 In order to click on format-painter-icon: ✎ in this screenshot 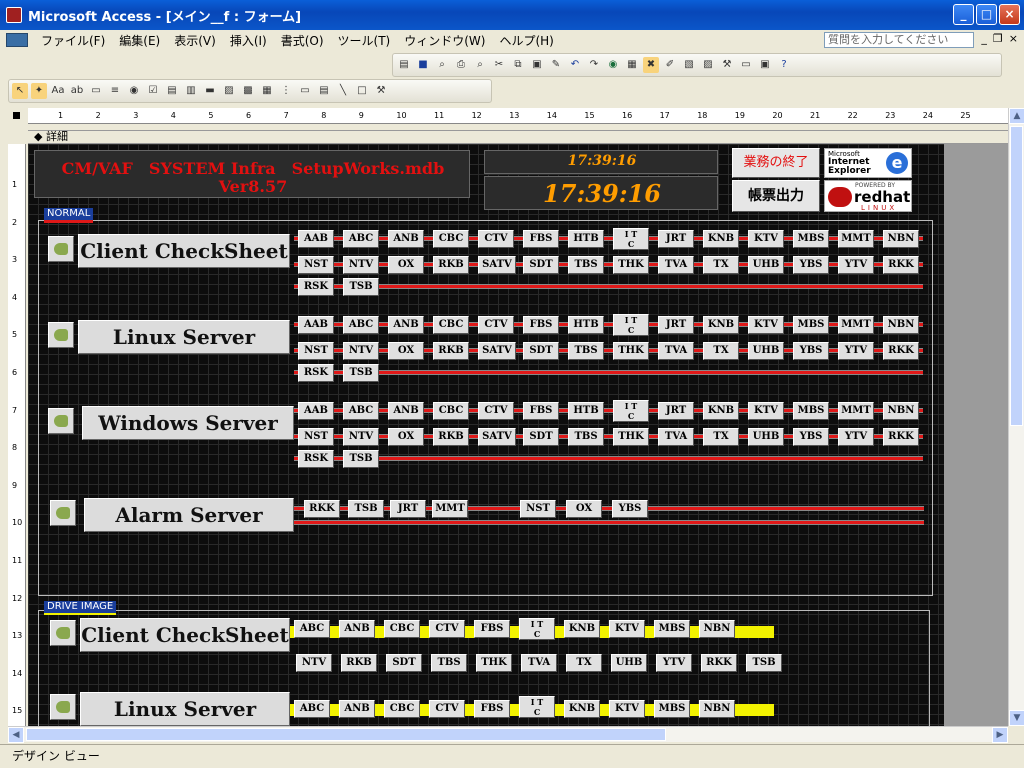, I will do `click(556, 65)`.